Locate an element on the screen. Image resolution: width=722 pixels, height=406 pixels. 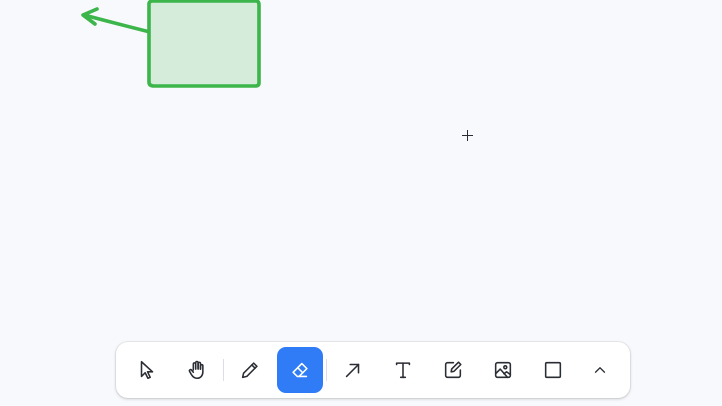
toolbar is located at coordinates (373, 370).